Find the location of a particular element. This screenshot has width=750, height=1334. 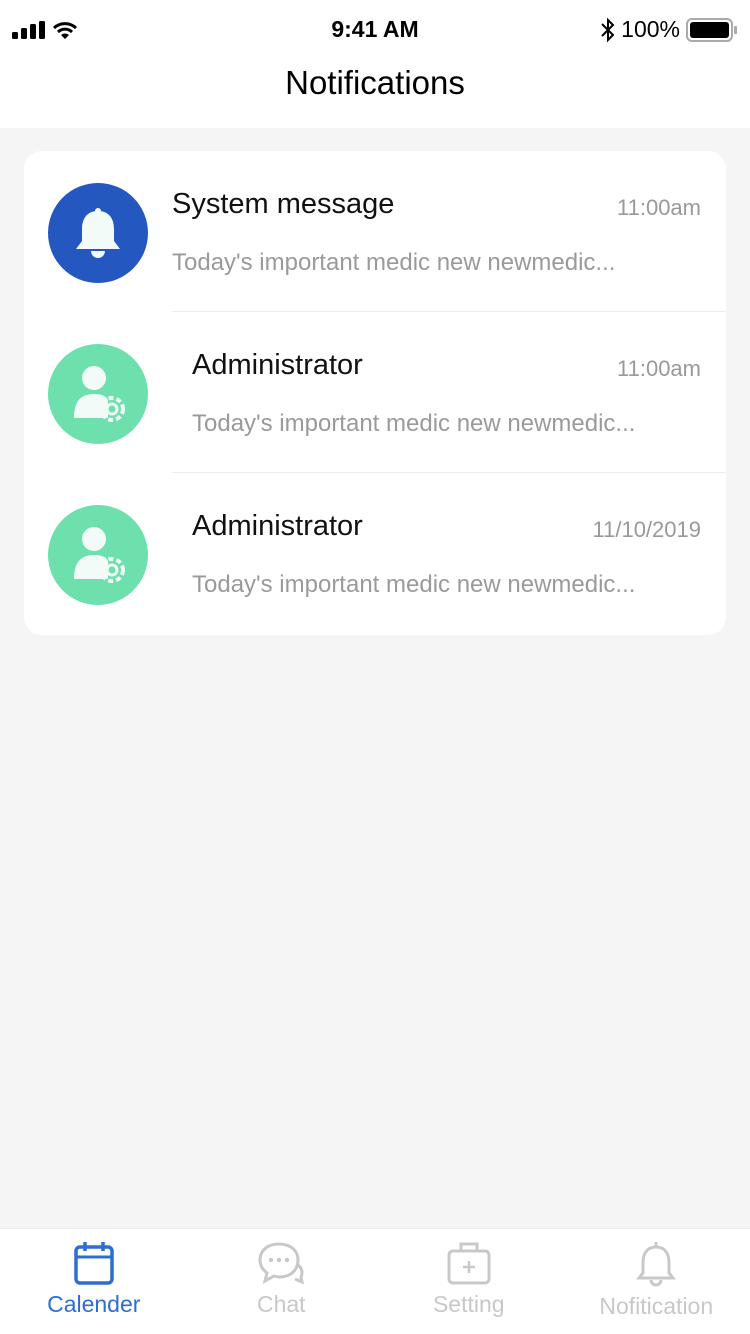

bell-avatar is located at coordinates (98, 233).